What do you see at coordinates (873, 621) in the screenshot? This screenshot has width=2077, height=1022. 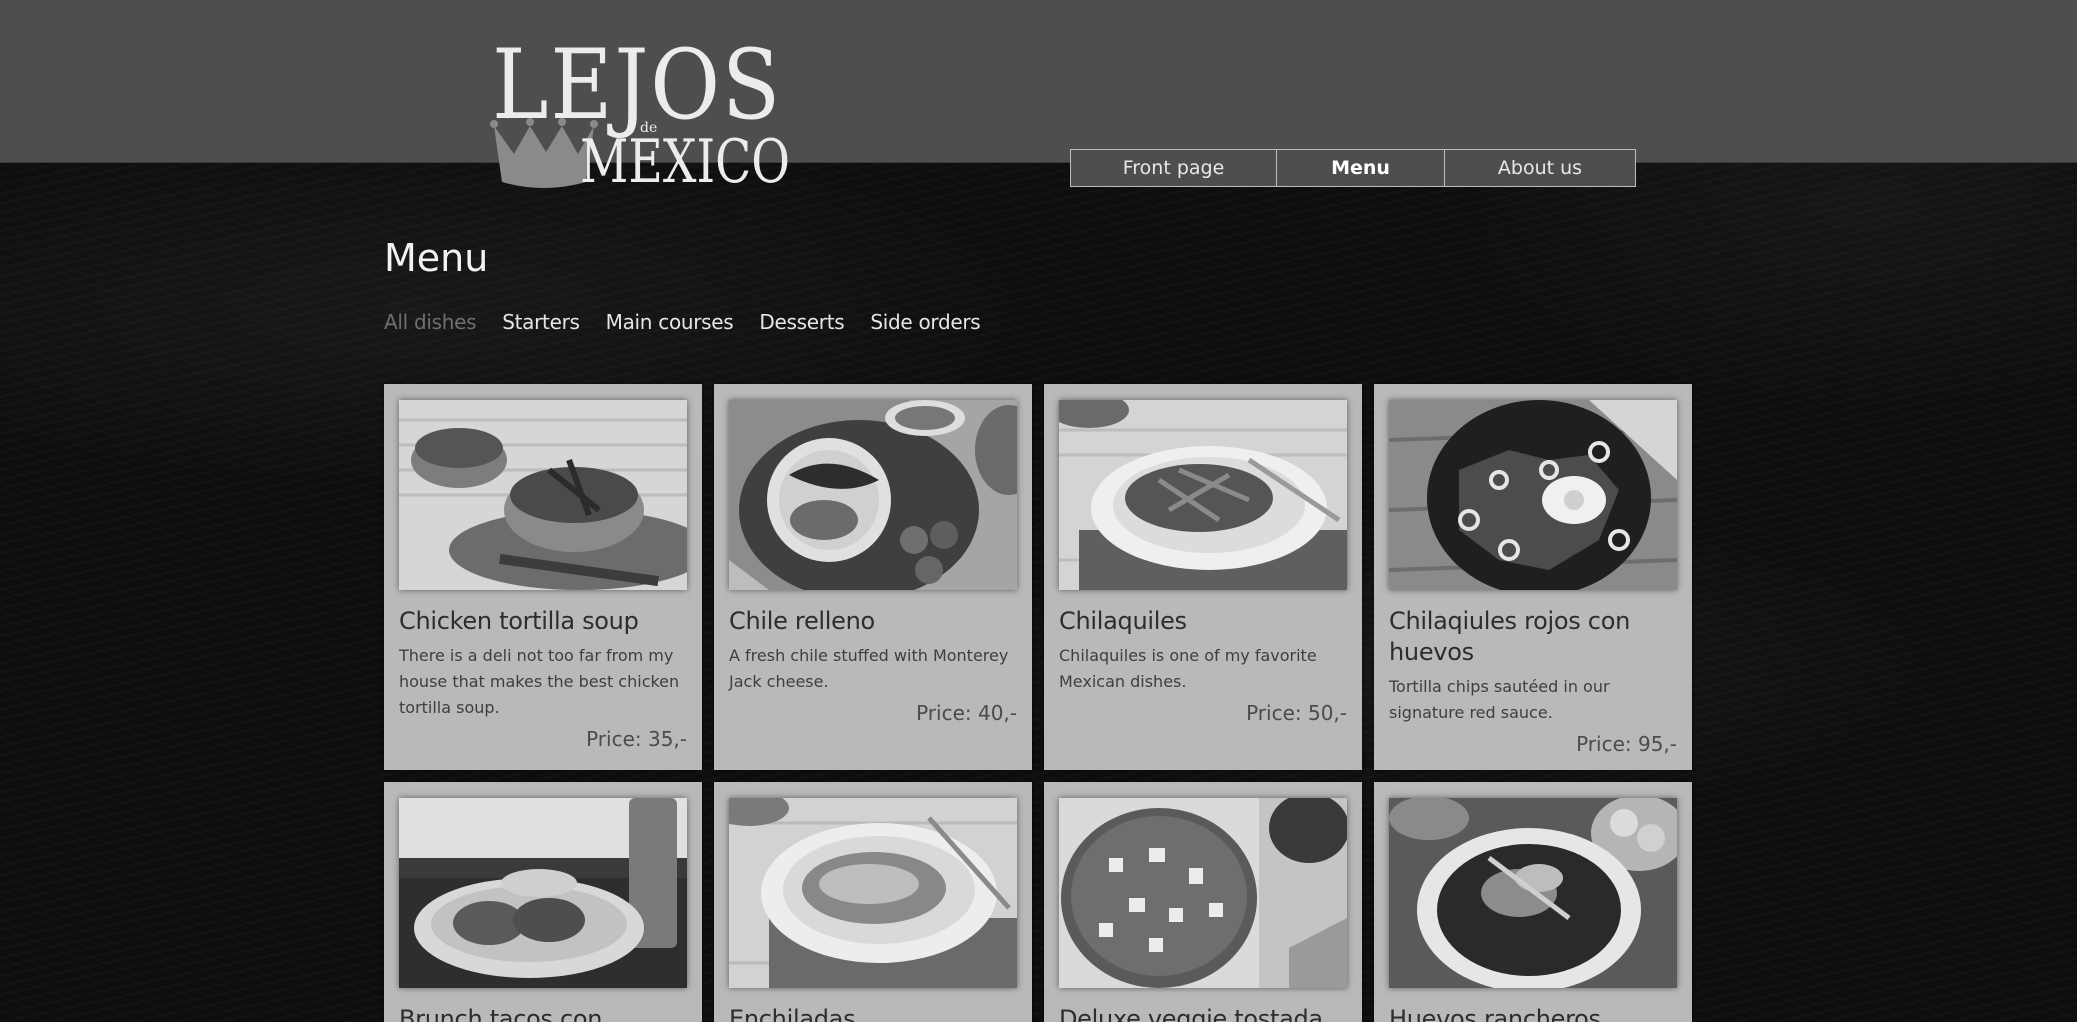 I see `dish-name: Chile relleno` at bounding box center [873, 621].